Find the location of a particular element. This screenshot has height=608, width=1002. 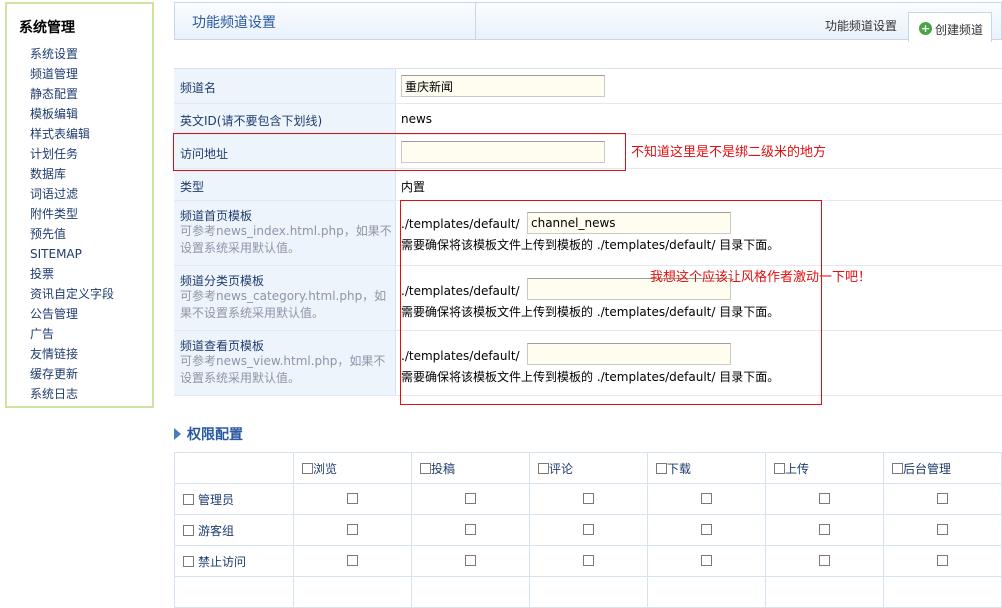

sidebar-item-word-filter: 词语过滤 is located at coordinates (72, 194).